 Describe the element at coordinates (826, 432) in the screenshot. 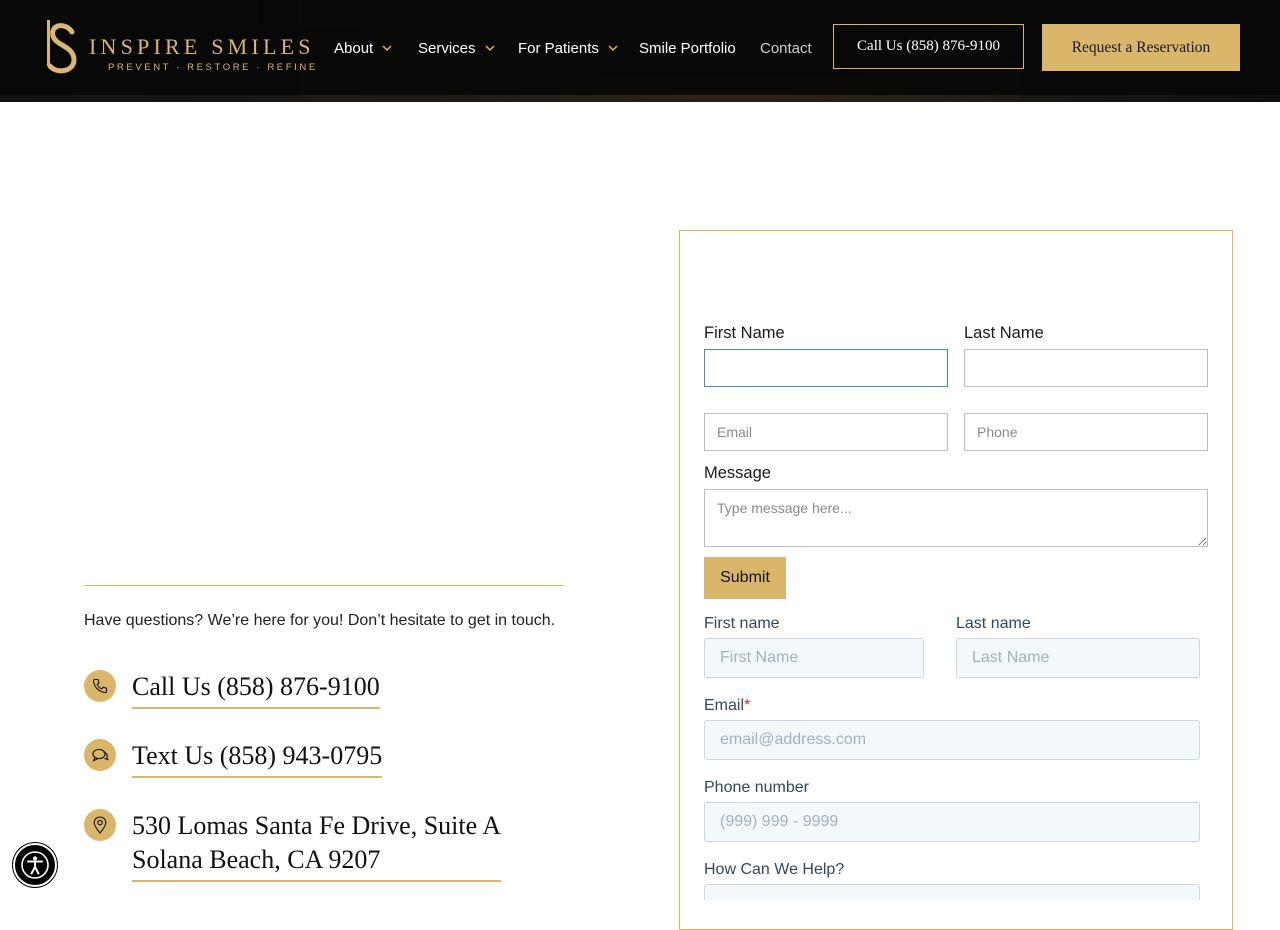

I see `email-field` at that location.